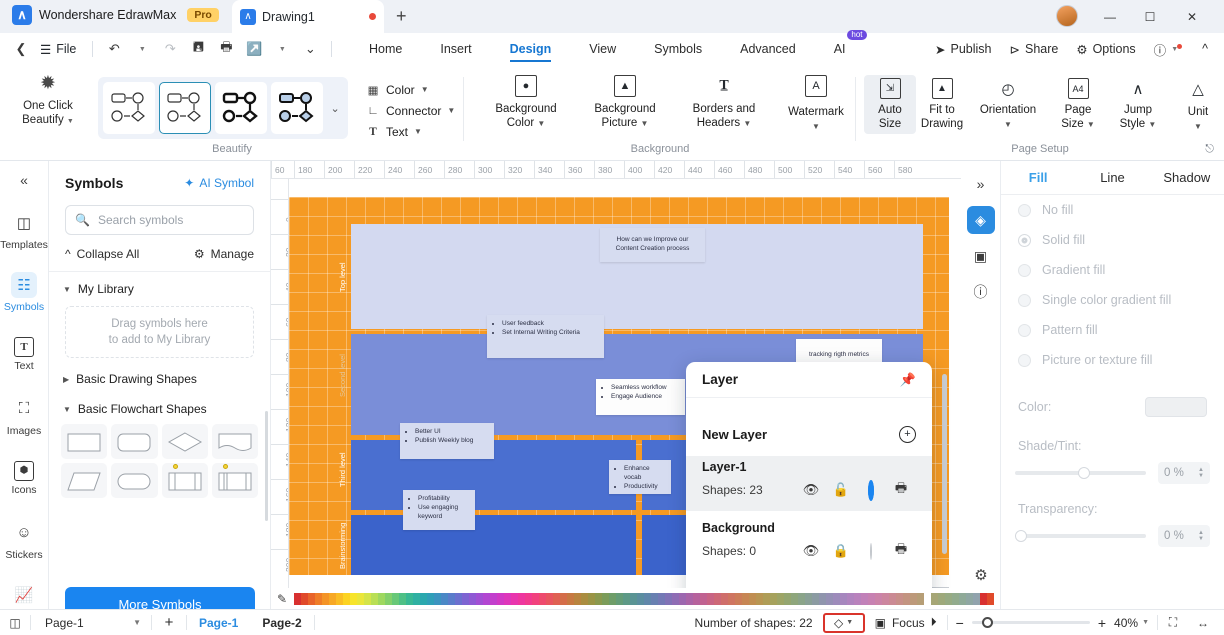 This screenshot has width=1224, height=635. What do you see at coordinates (531, 49) in the screenshot?
I see `tab-design: Design` at bounding box center [531, 49].